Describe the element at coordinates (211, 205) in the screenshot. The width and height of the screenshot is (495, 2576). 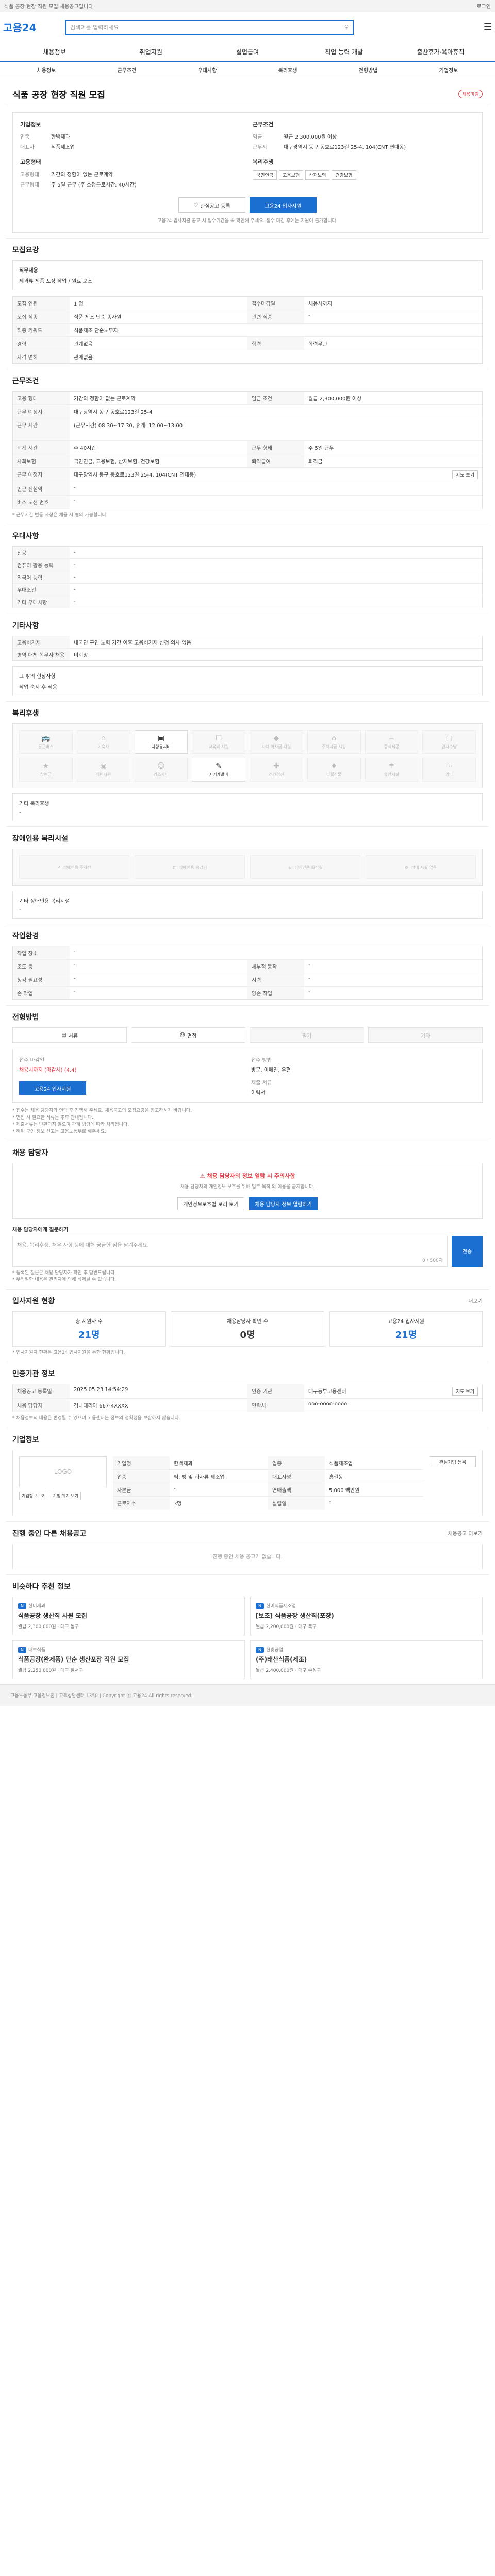
I see `bookmark-button: ♡ 관심공고 등록` at that location.